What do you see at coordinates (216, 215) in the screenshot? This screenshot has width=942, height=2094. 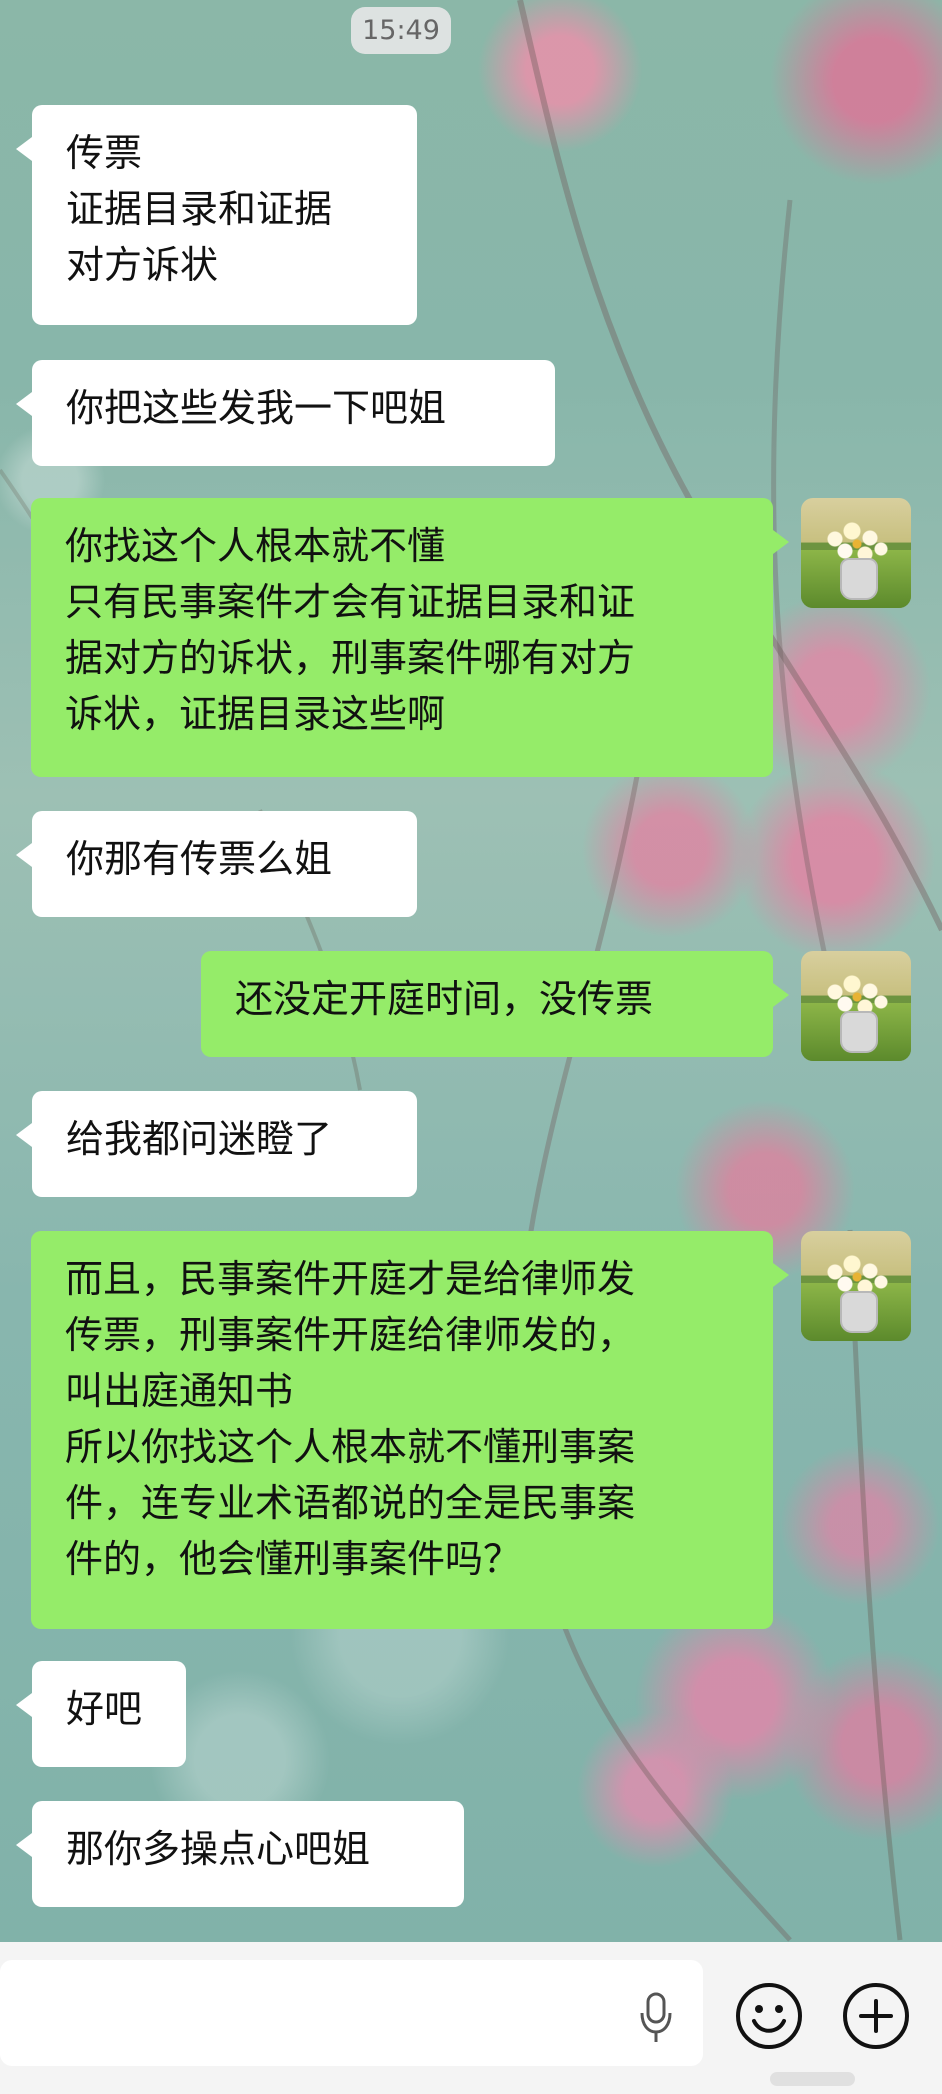 I see `message-left-1: 传票 证据目录和证据 对方诉状` at bounding box center [216, 215].